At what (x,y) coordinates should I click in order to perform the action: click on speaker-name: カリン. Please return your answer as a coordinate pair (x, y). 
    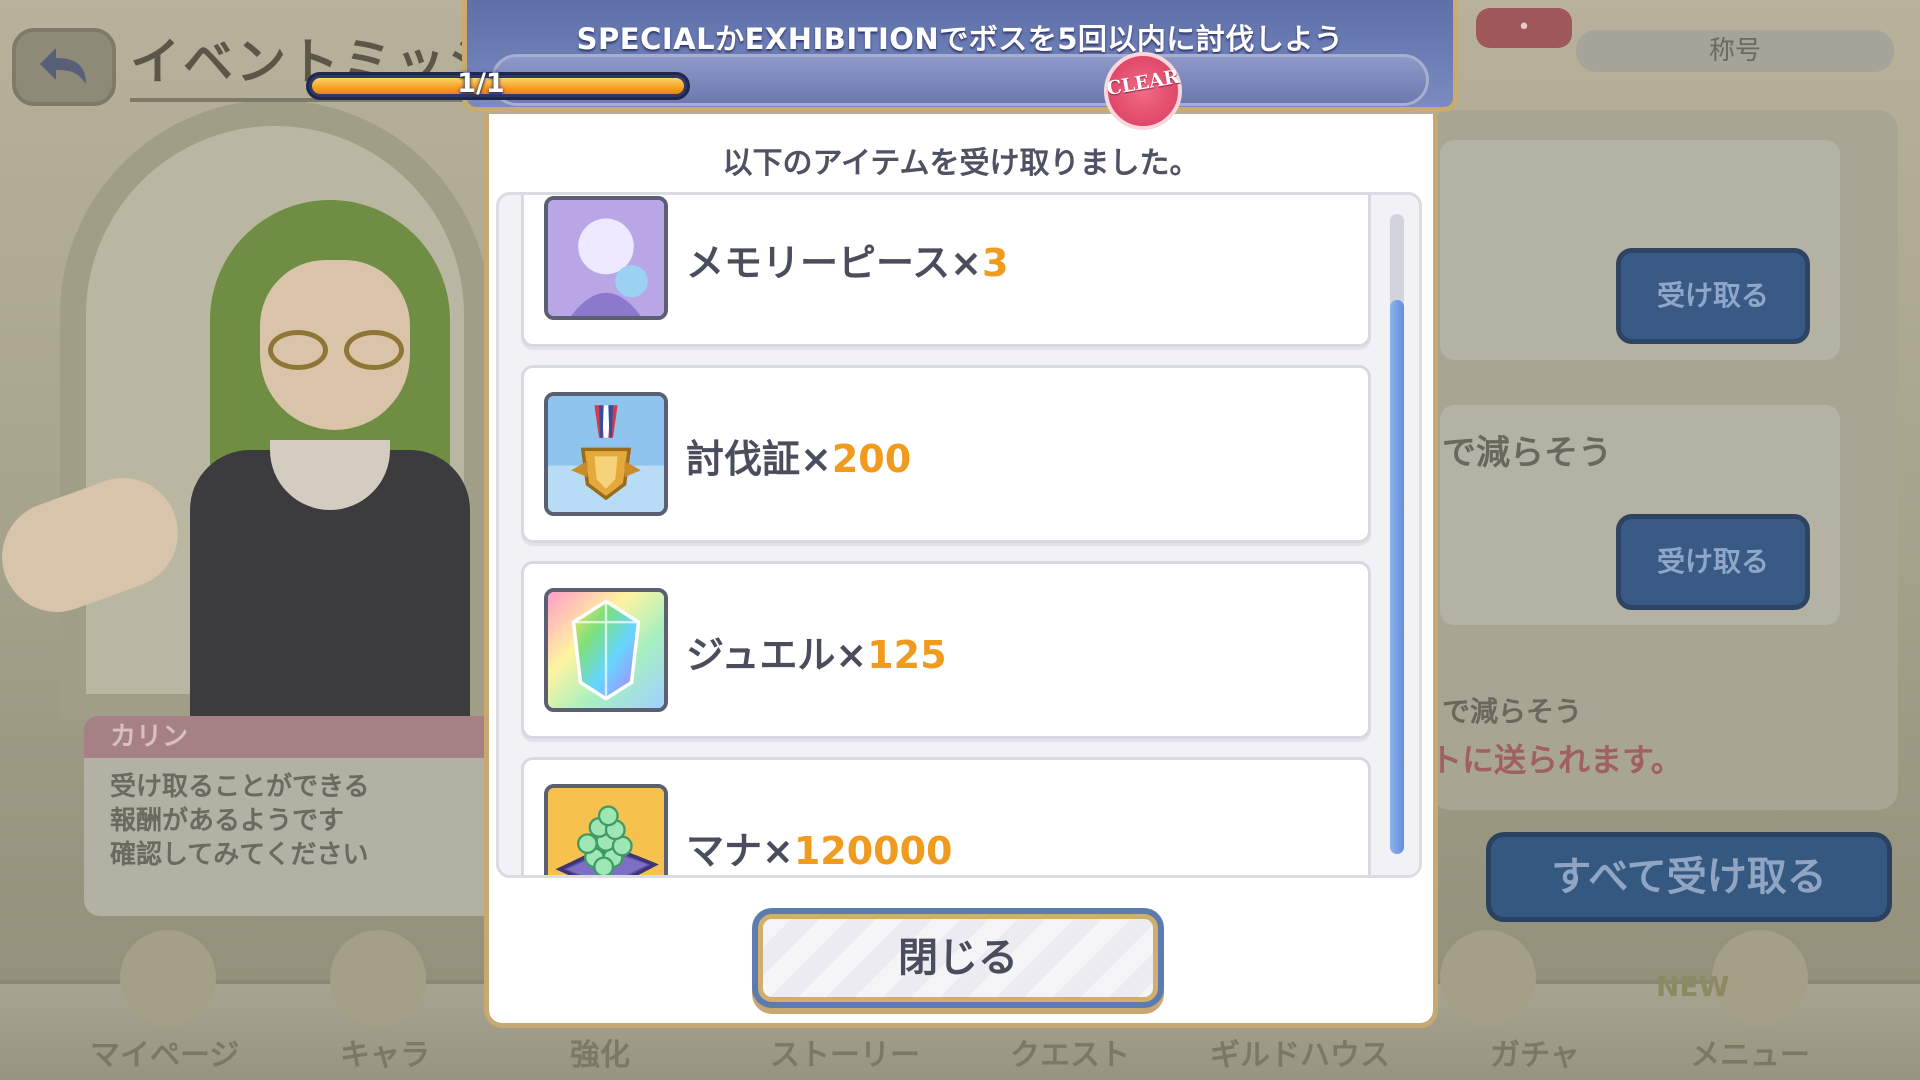
    Looking at the image, I should click on (294, 737).